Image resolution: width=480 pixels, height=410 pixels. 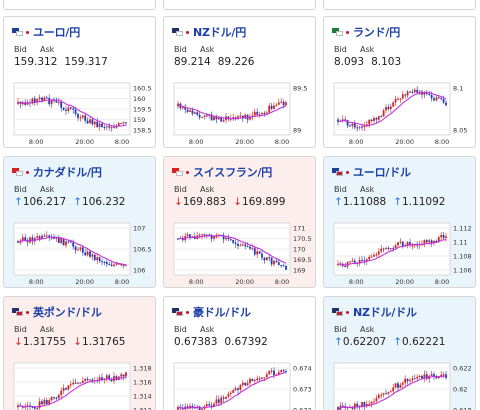 What do you see at coordinates (67, 172) in the screenshot?
I see `pair-title: カナダドル/円` at bounding box center [67, 172].